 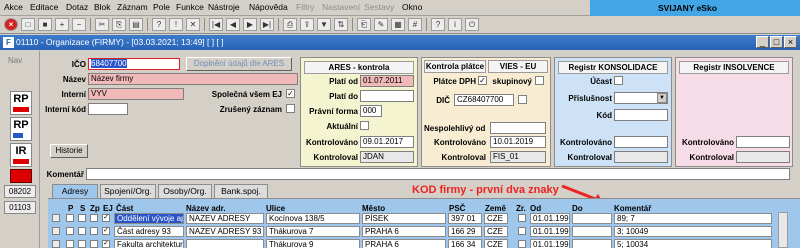 I want to click on ucast-checkbox, so click(x=618, y=80).